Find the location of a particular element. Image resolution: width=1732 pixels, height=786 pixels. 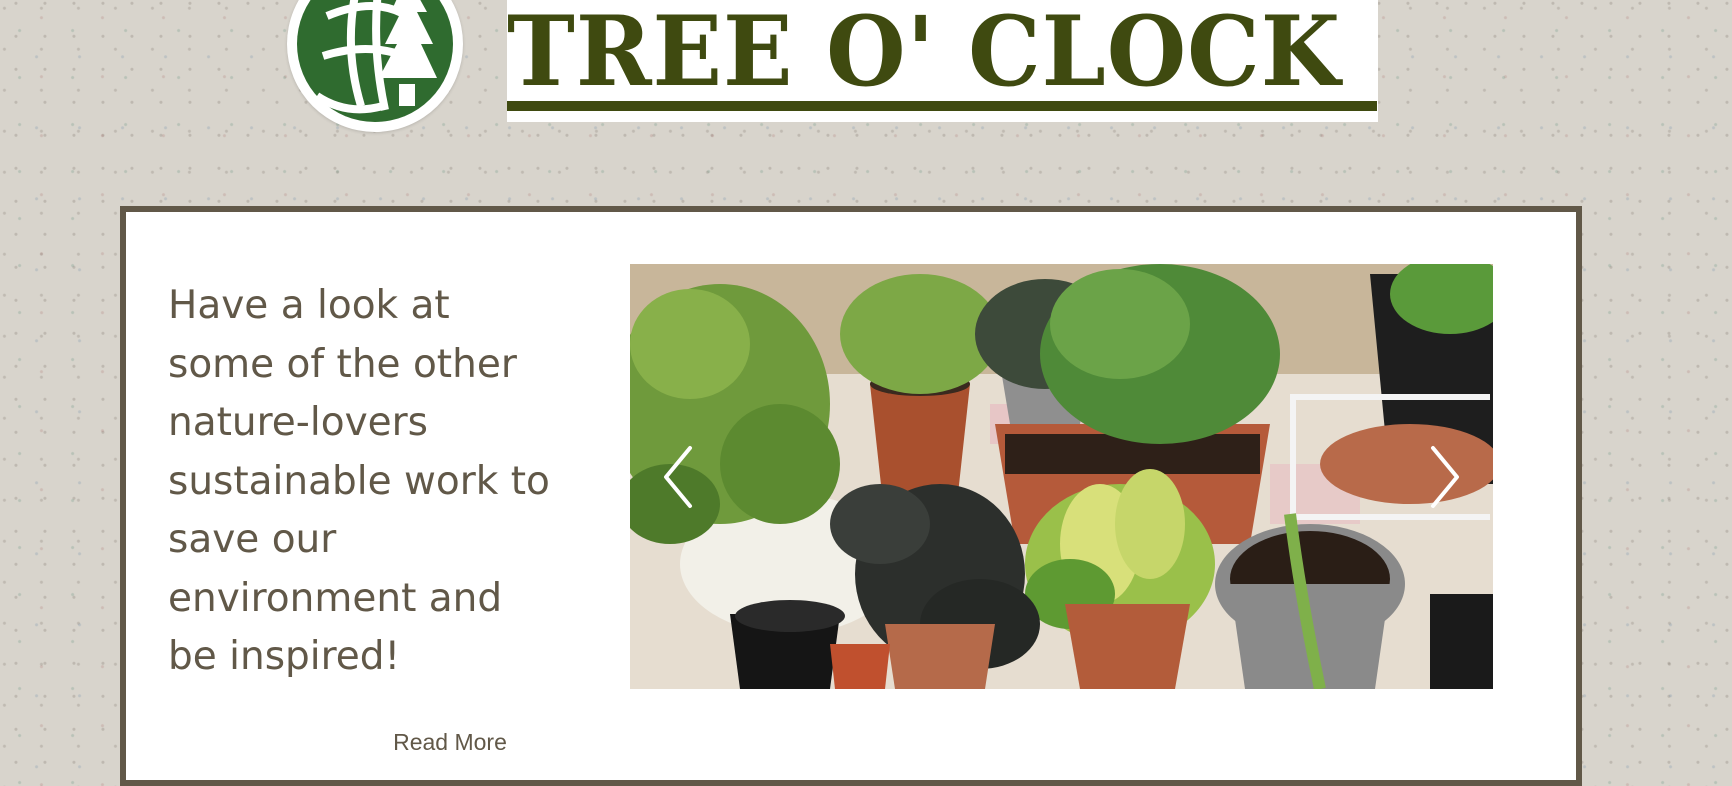

gallery-next-button is located at coordinates (1445, 477).